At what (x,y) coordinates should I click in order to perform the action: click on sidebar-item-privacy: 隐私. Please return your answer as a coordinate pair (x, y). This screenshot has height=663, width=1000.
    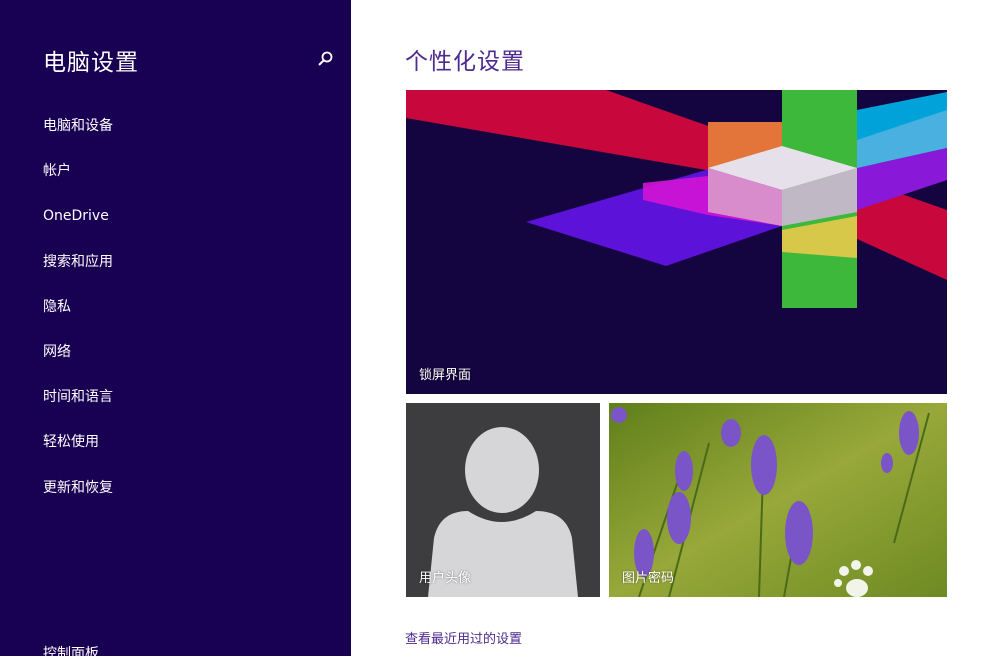
    Looking at the image, I should click on (78, 318).